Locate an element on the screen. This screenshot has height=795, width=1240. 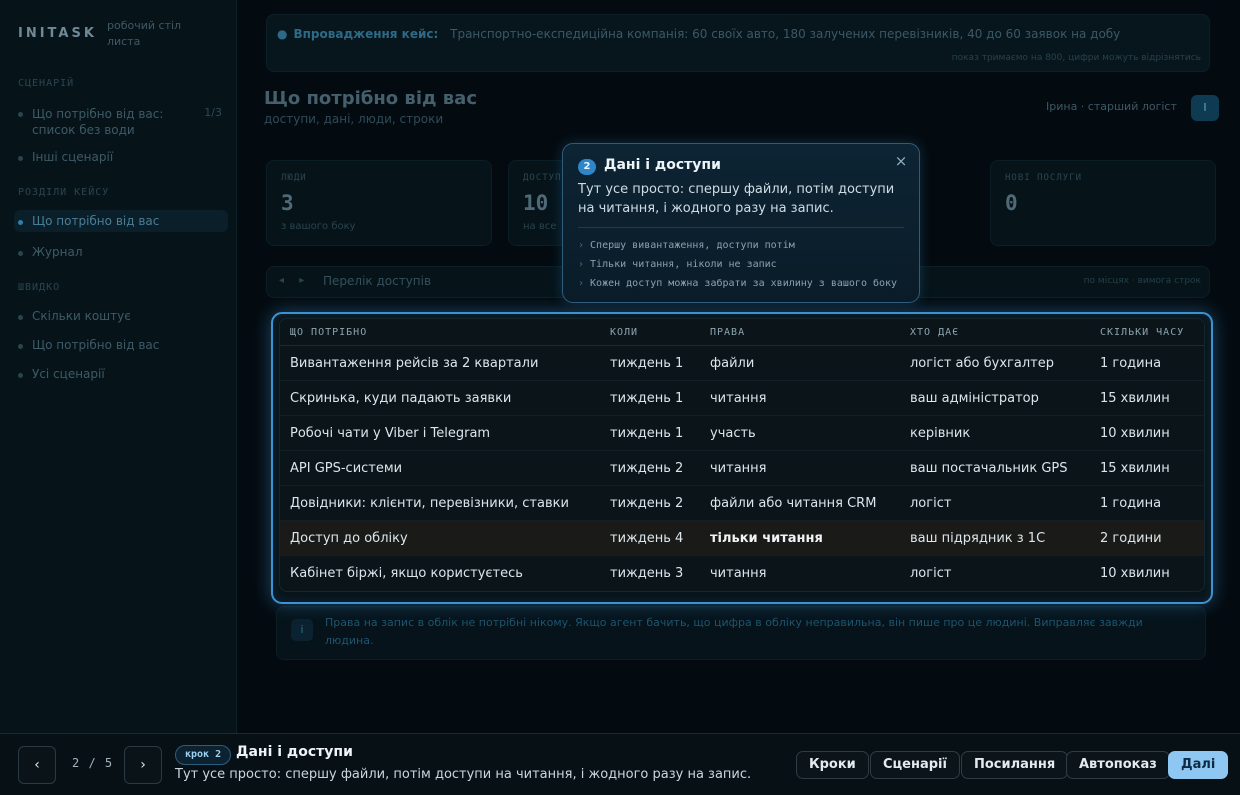
page-subtitle: доступи, дані, люди, строки is located at coordinates (354, 119).